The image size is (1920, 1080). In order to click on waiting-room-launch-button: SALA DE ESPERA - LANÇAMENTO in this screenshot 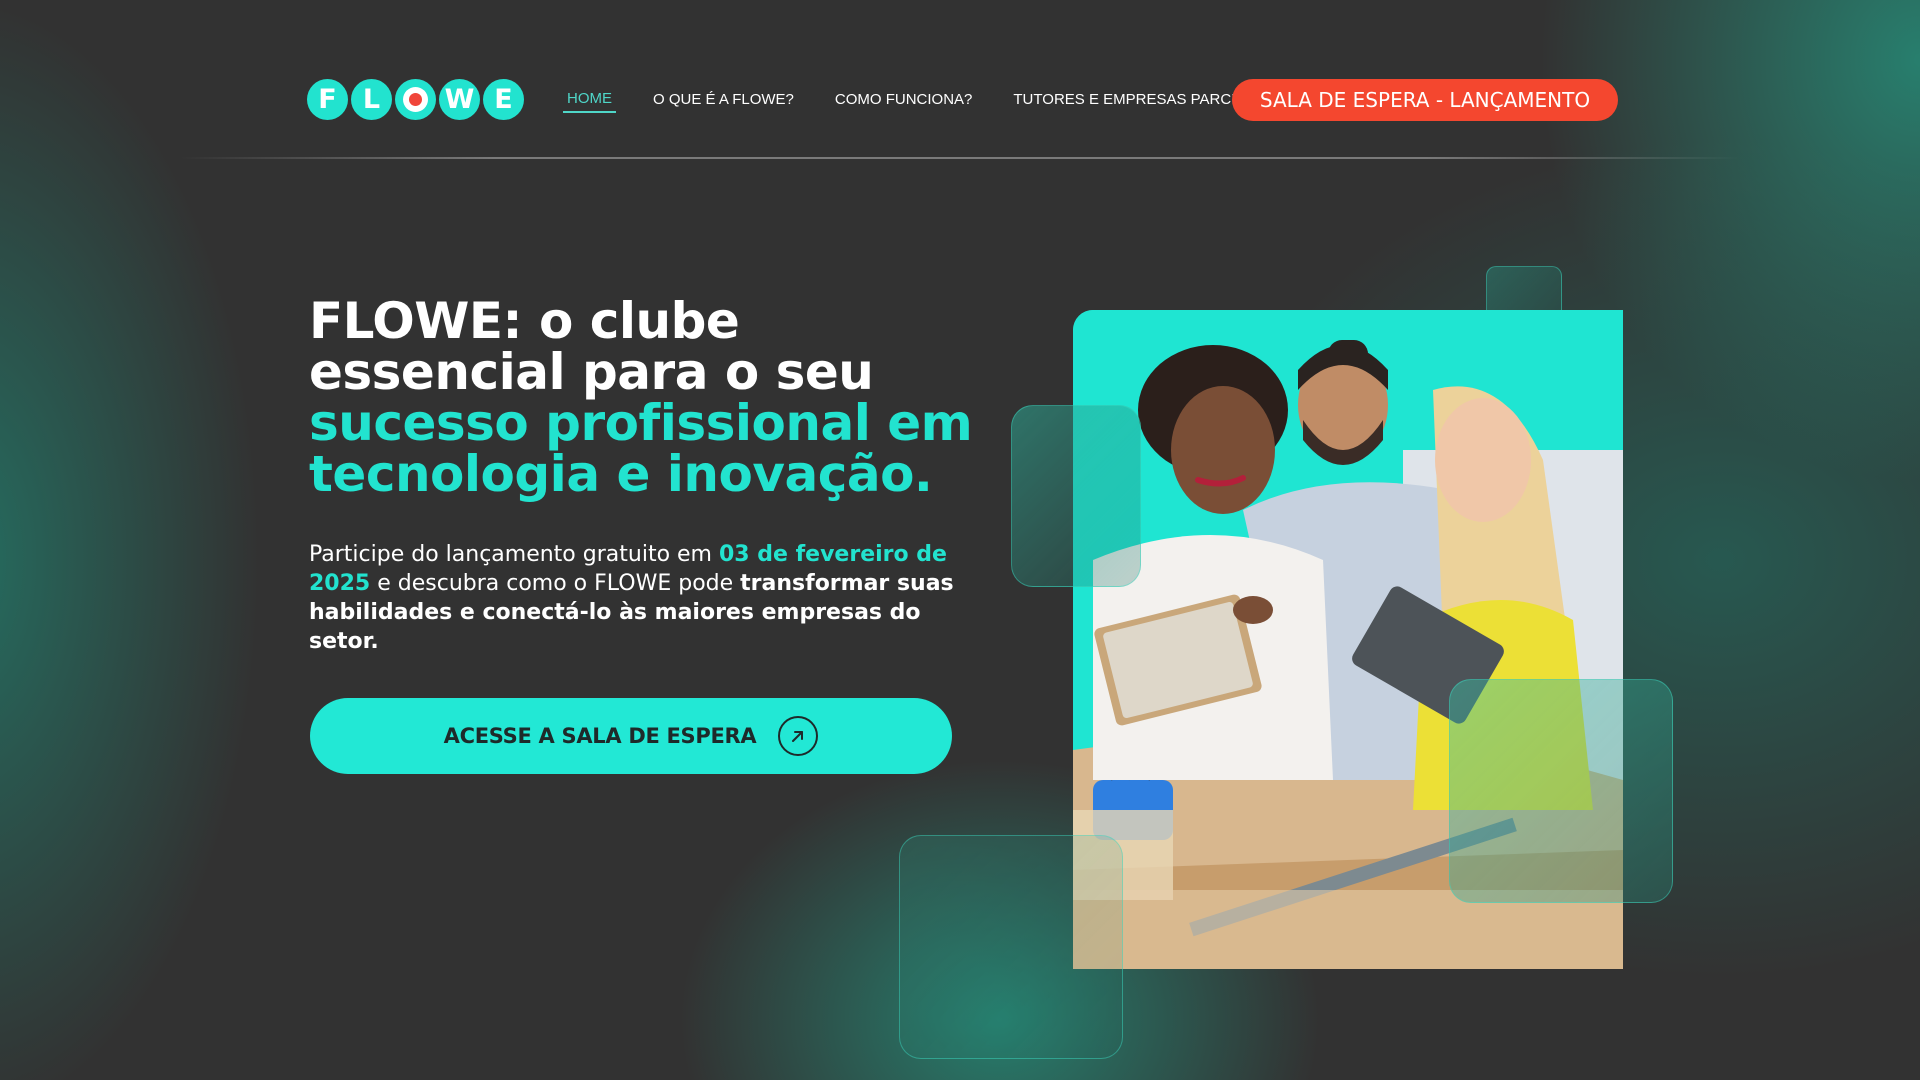, I will do `click(1425, 100)`.